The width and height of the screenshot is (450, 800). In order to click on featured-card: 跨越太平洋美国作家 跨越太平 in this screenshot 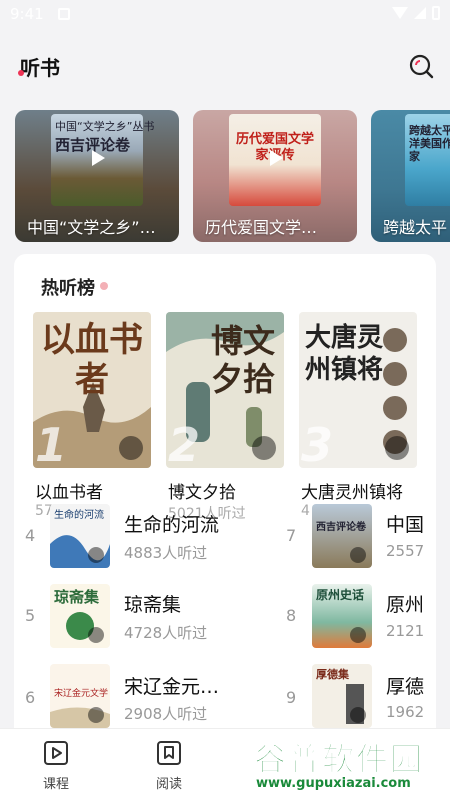, I will do `click(410, 176)`.